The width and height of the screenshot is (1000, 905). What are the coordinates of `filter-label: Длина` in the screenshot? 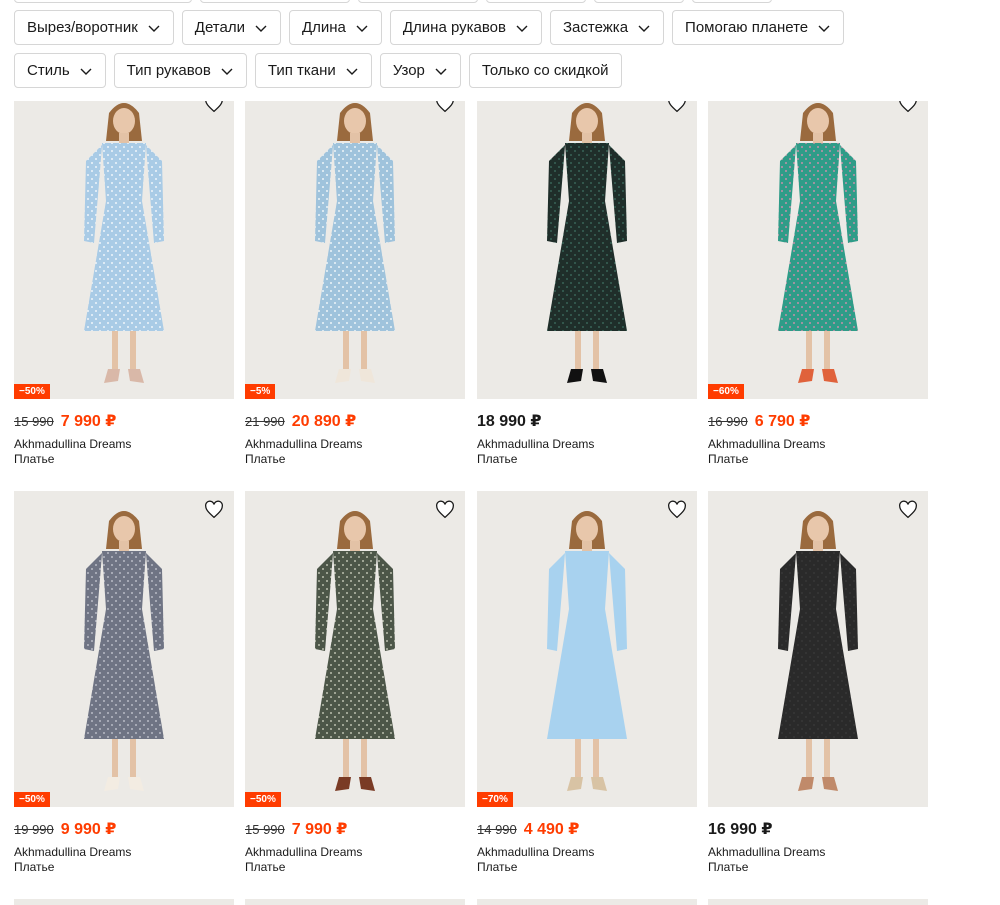 It's located at (323, 27).